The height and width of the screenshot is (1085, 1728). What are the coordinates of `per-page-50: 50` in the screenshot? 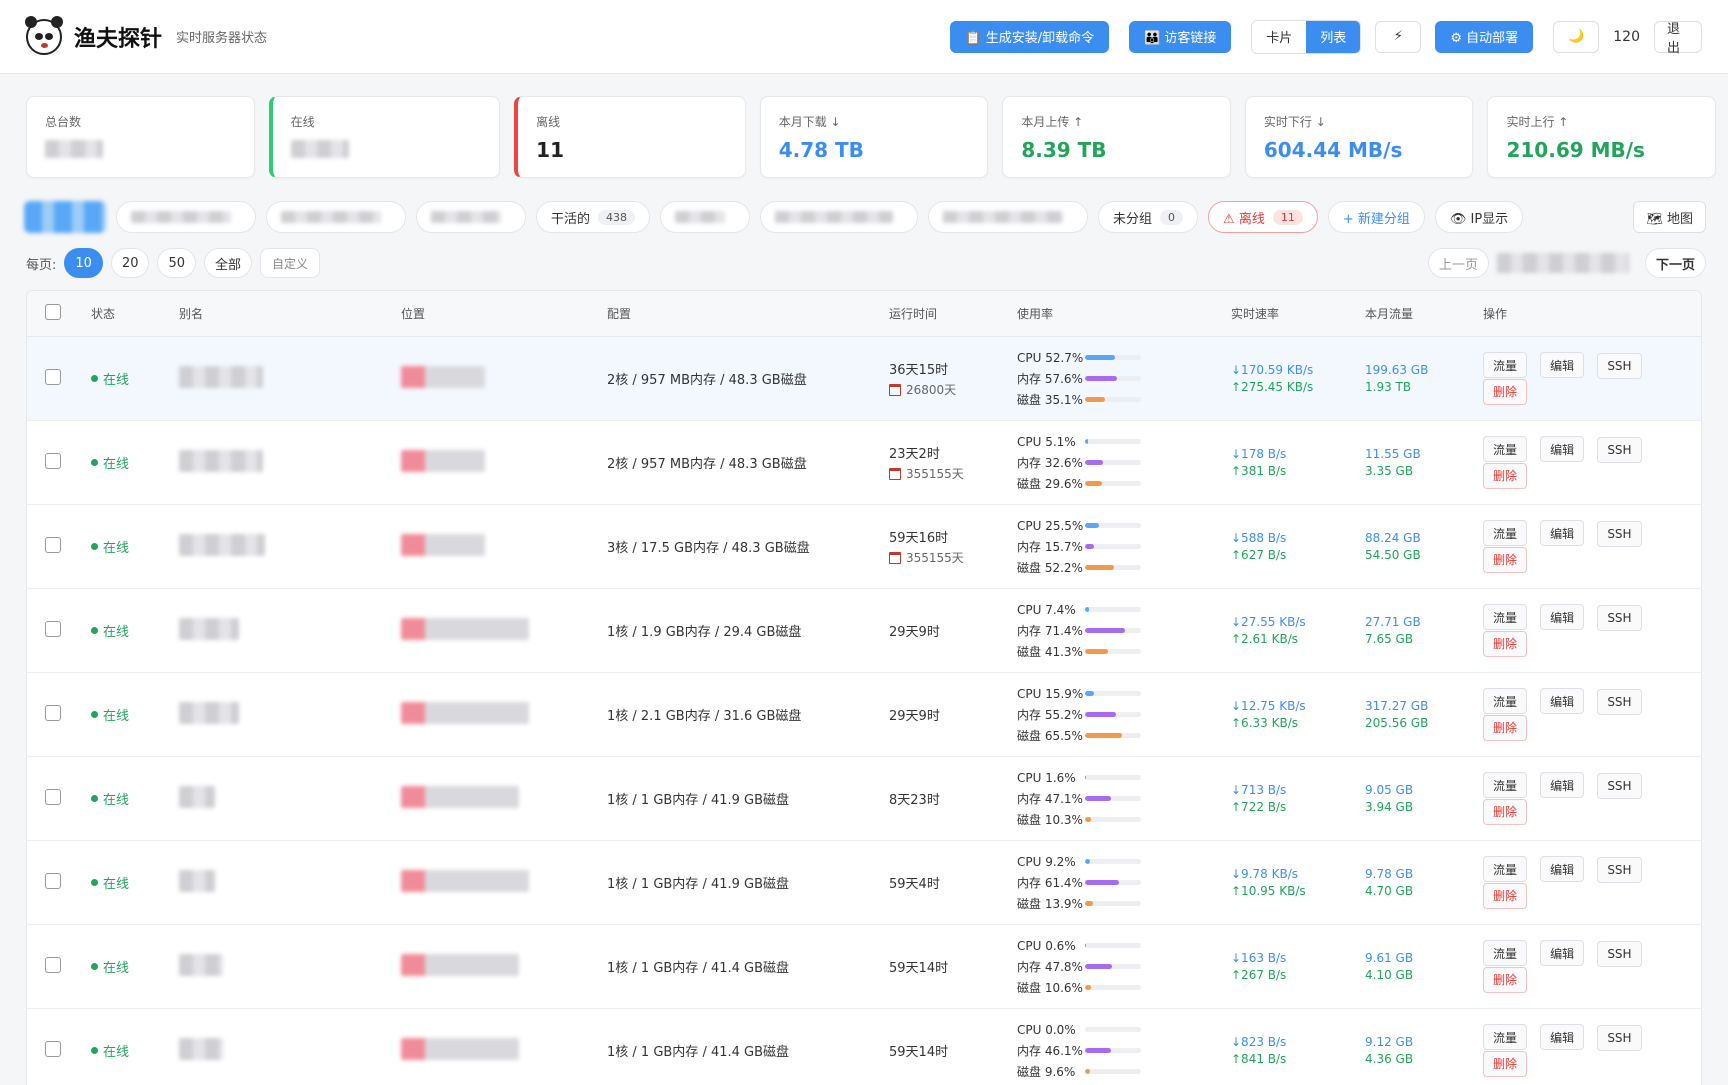 It's located at (177, 263).